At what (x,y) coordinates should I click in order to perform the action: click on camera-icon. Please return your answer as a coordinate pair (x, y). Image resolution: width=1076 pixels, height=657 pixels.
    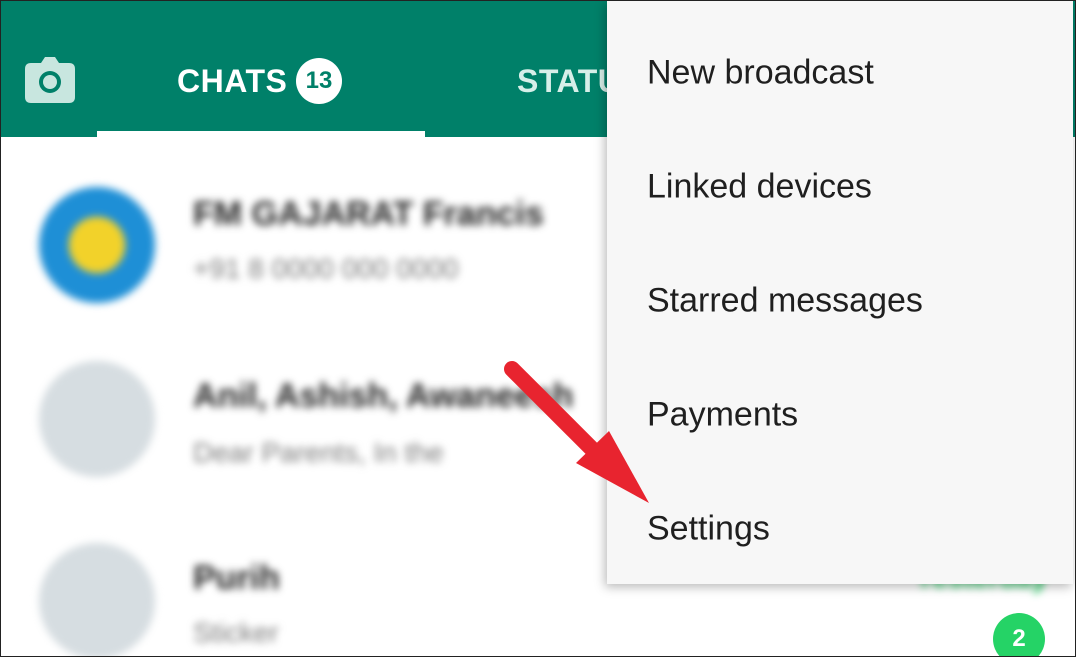
    Looking at the image, I should click on (50, 80).